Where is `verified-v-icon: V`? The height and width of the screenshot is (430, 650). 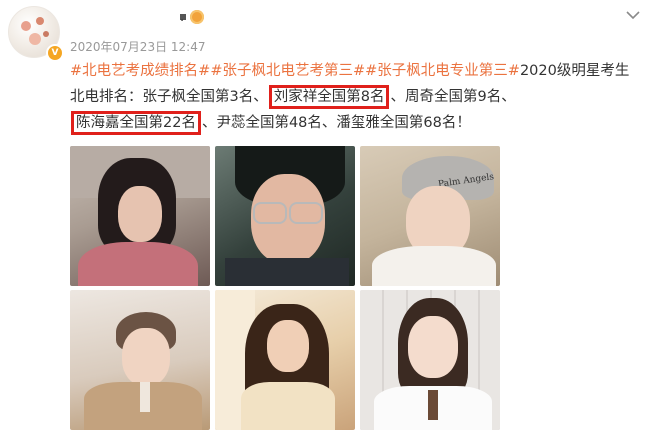
verified-v-icon: V is located at coordinates (55, 53).